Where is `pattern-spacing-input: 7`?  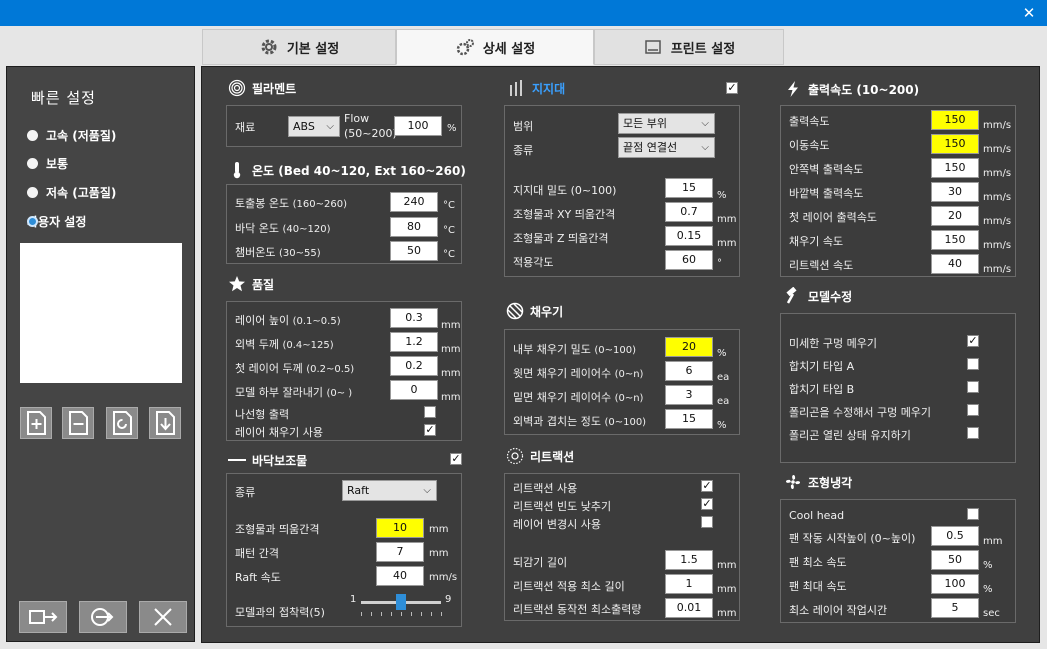
pattern-spacing-input: 7 is located at coordinates (400, 552).